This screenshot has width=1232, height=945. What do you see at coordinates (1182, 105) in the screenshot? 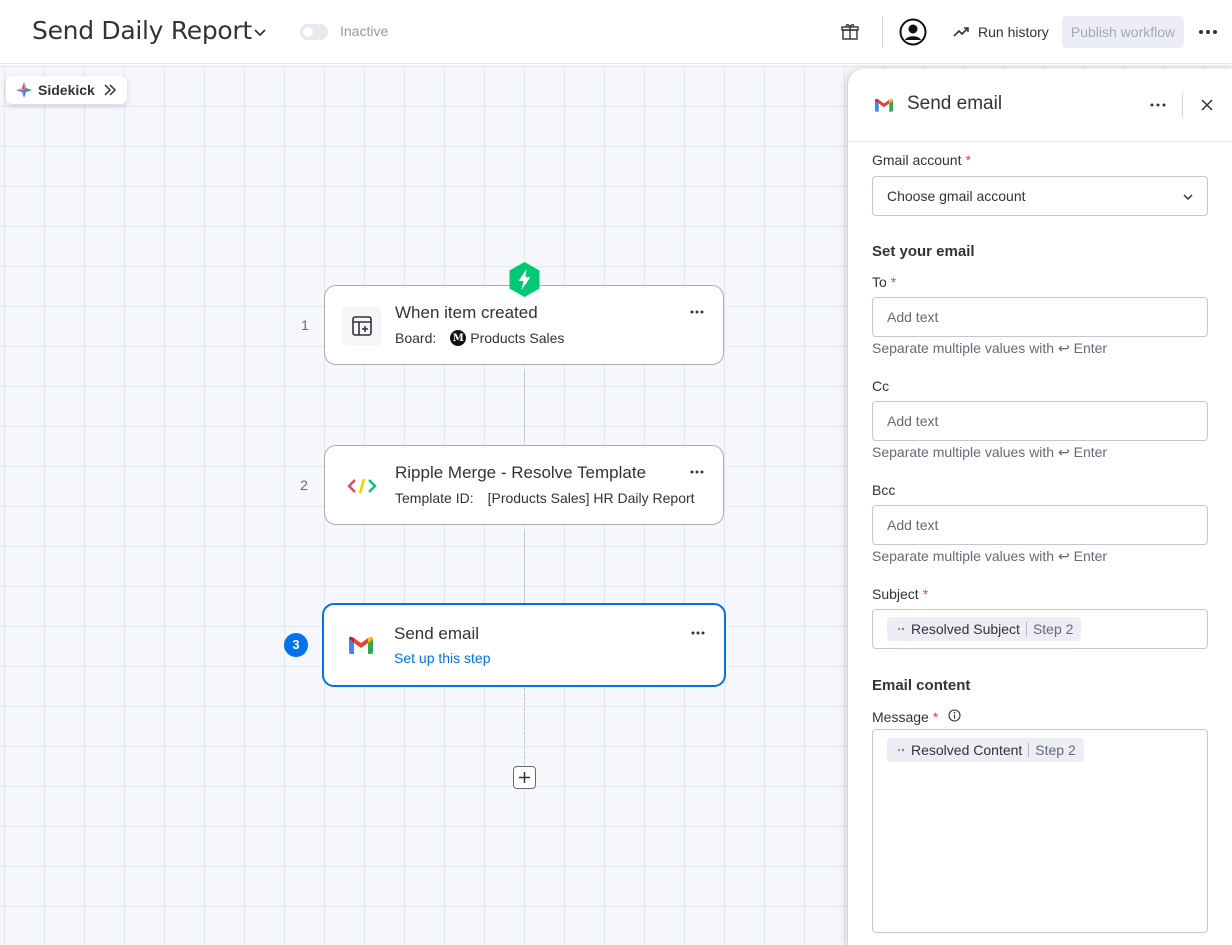
I see `panel-divider` at bounding box center [1182, 105].